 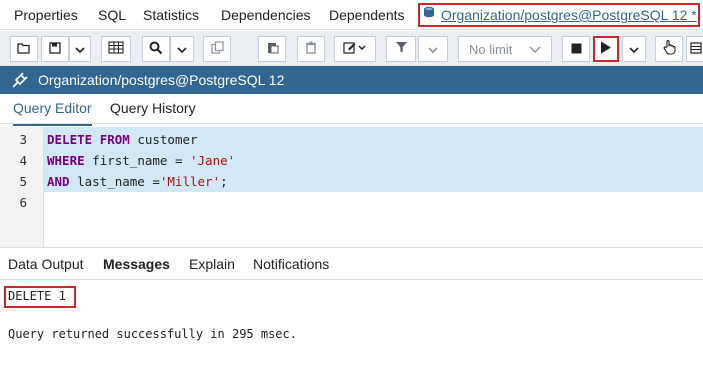 I want to click on paste-button, so click(x=272, y=49).